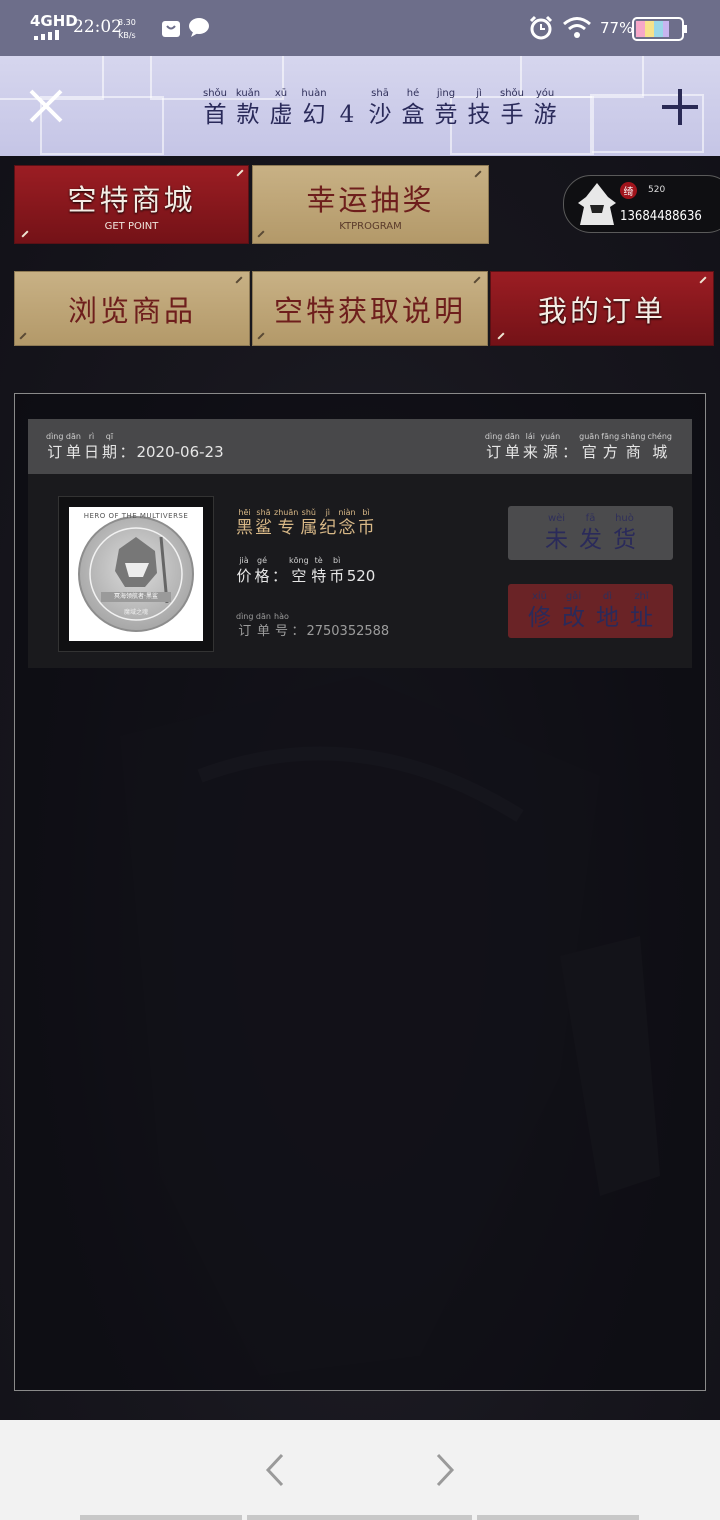 Image resolution: width=720 pixels, height=1520 pixels. What do you see at coordinates (281, 631) in the screenshot?
I see `hanzi: 号` at bounding box center [281, 631].